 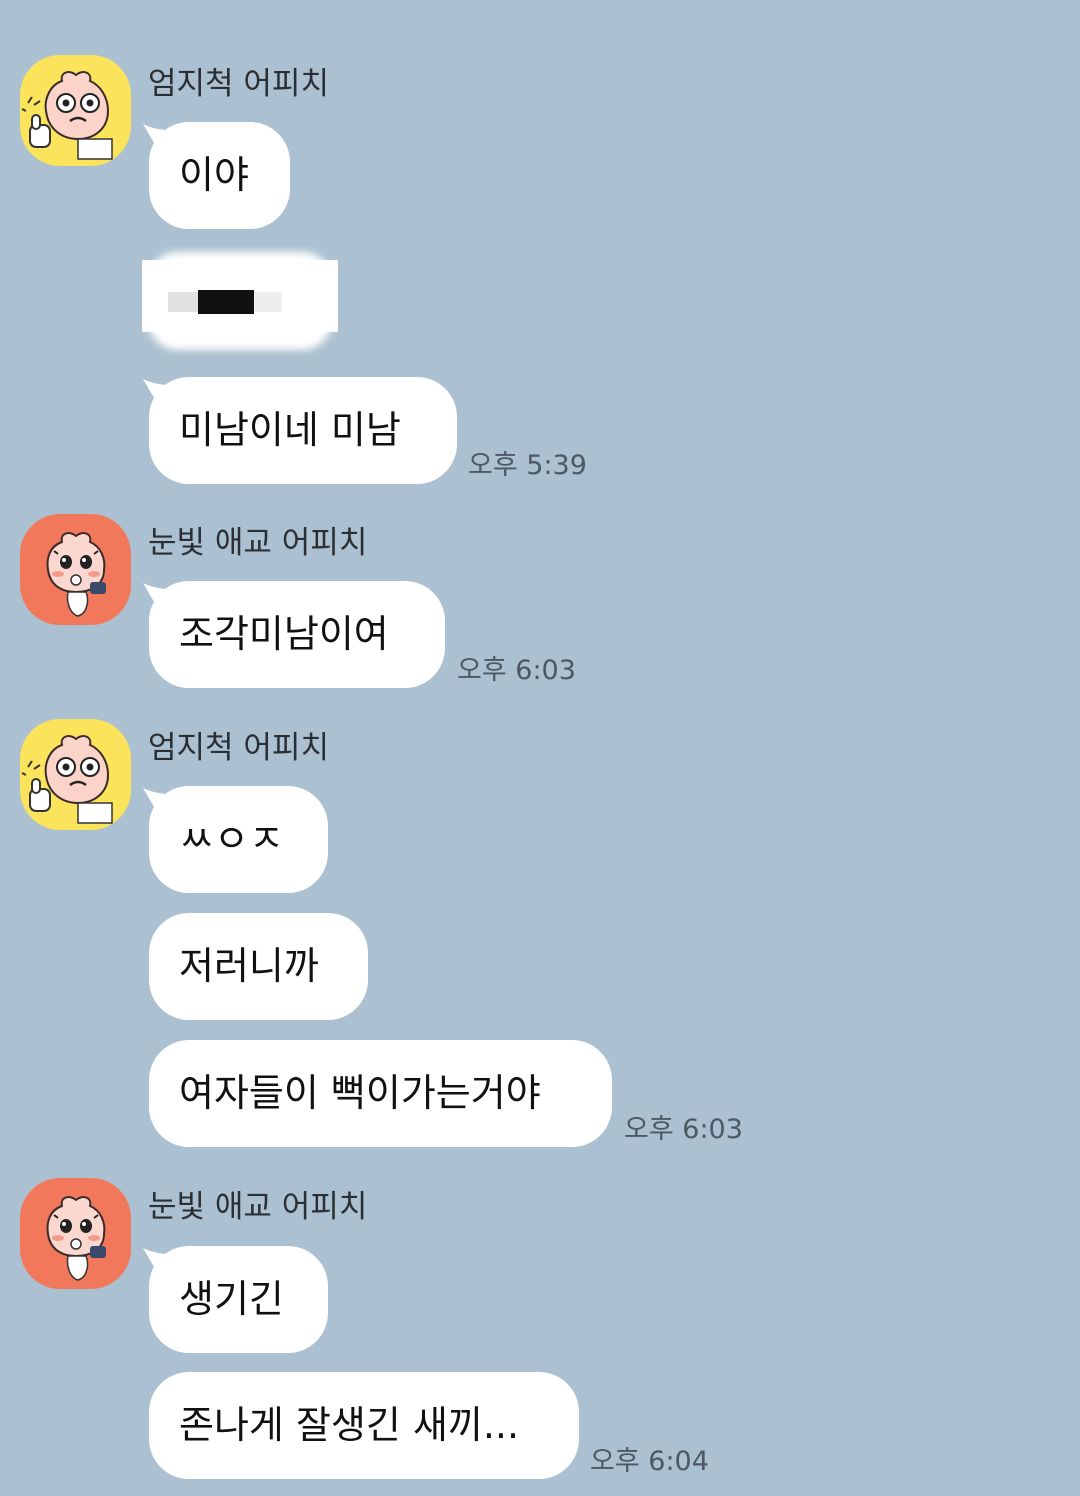 I want to click on message-bubble: ㅆㅇㅈ, so click(x=238, y=839).